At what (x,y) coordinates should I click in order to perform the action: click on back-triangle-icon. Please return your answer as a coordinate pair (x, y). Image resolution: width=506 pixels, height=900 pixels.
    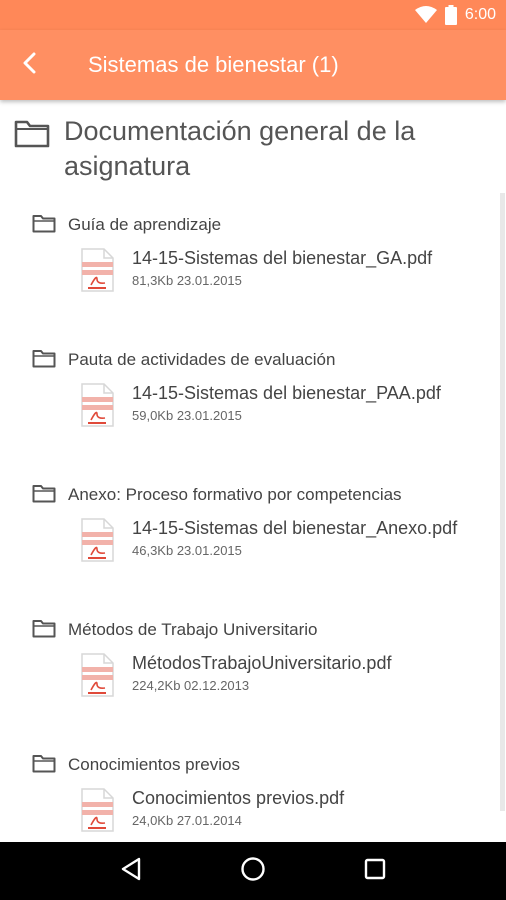
    Looking at the image, I should click on (131, 871).